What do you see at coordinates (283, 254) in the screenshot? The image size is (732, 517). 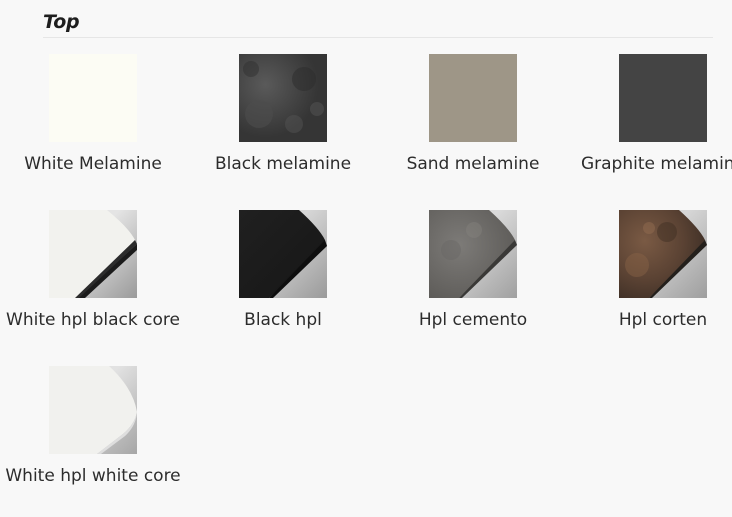 I see `black-hpl-swatch` at bounding box center [283, 254].